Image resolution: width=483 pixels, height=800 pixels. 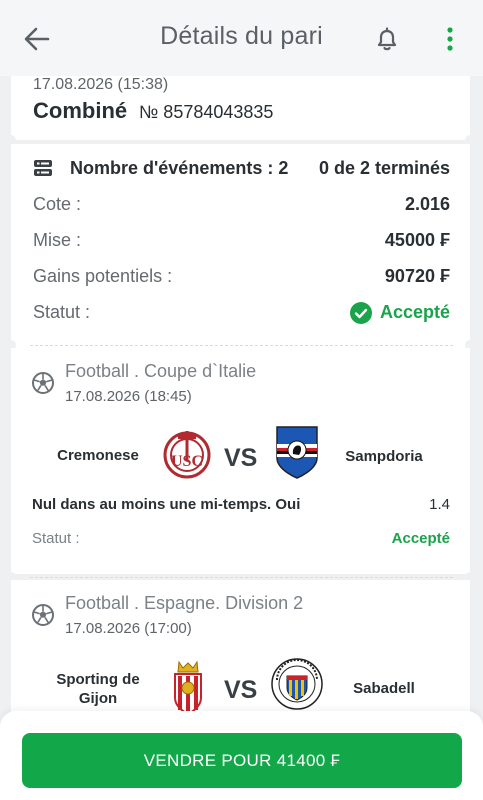 I want to click on sporting-gijon-crest-icon, so click(x=198, y=688).